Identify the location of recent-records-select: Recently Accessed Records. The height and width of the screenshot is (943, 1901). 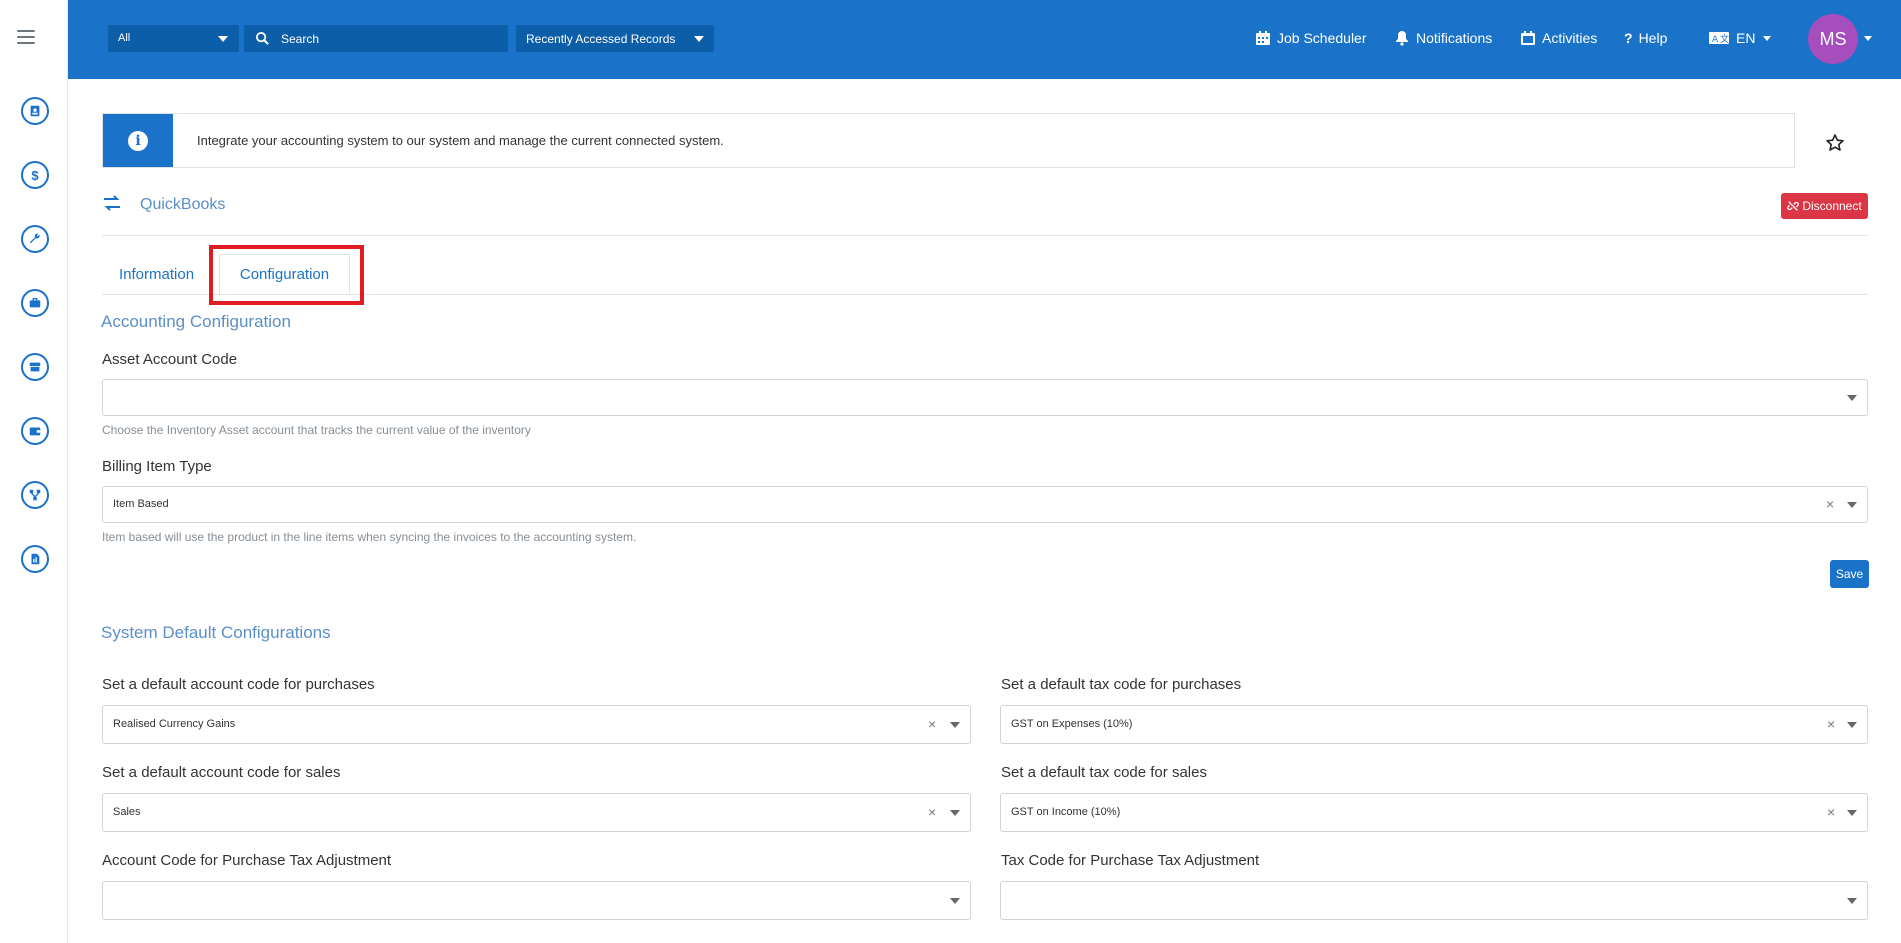
(615, 38).